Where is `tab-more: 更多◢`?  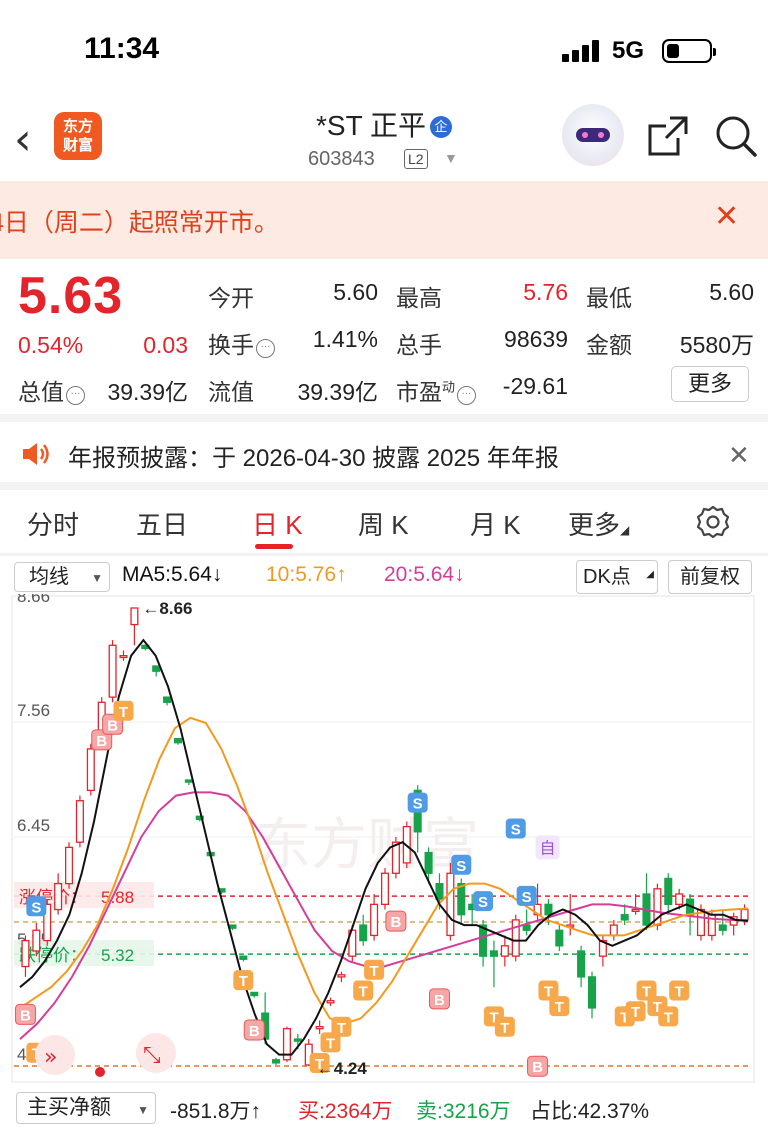
tab-more: 更多◢ is located at coordinates (598, 523).